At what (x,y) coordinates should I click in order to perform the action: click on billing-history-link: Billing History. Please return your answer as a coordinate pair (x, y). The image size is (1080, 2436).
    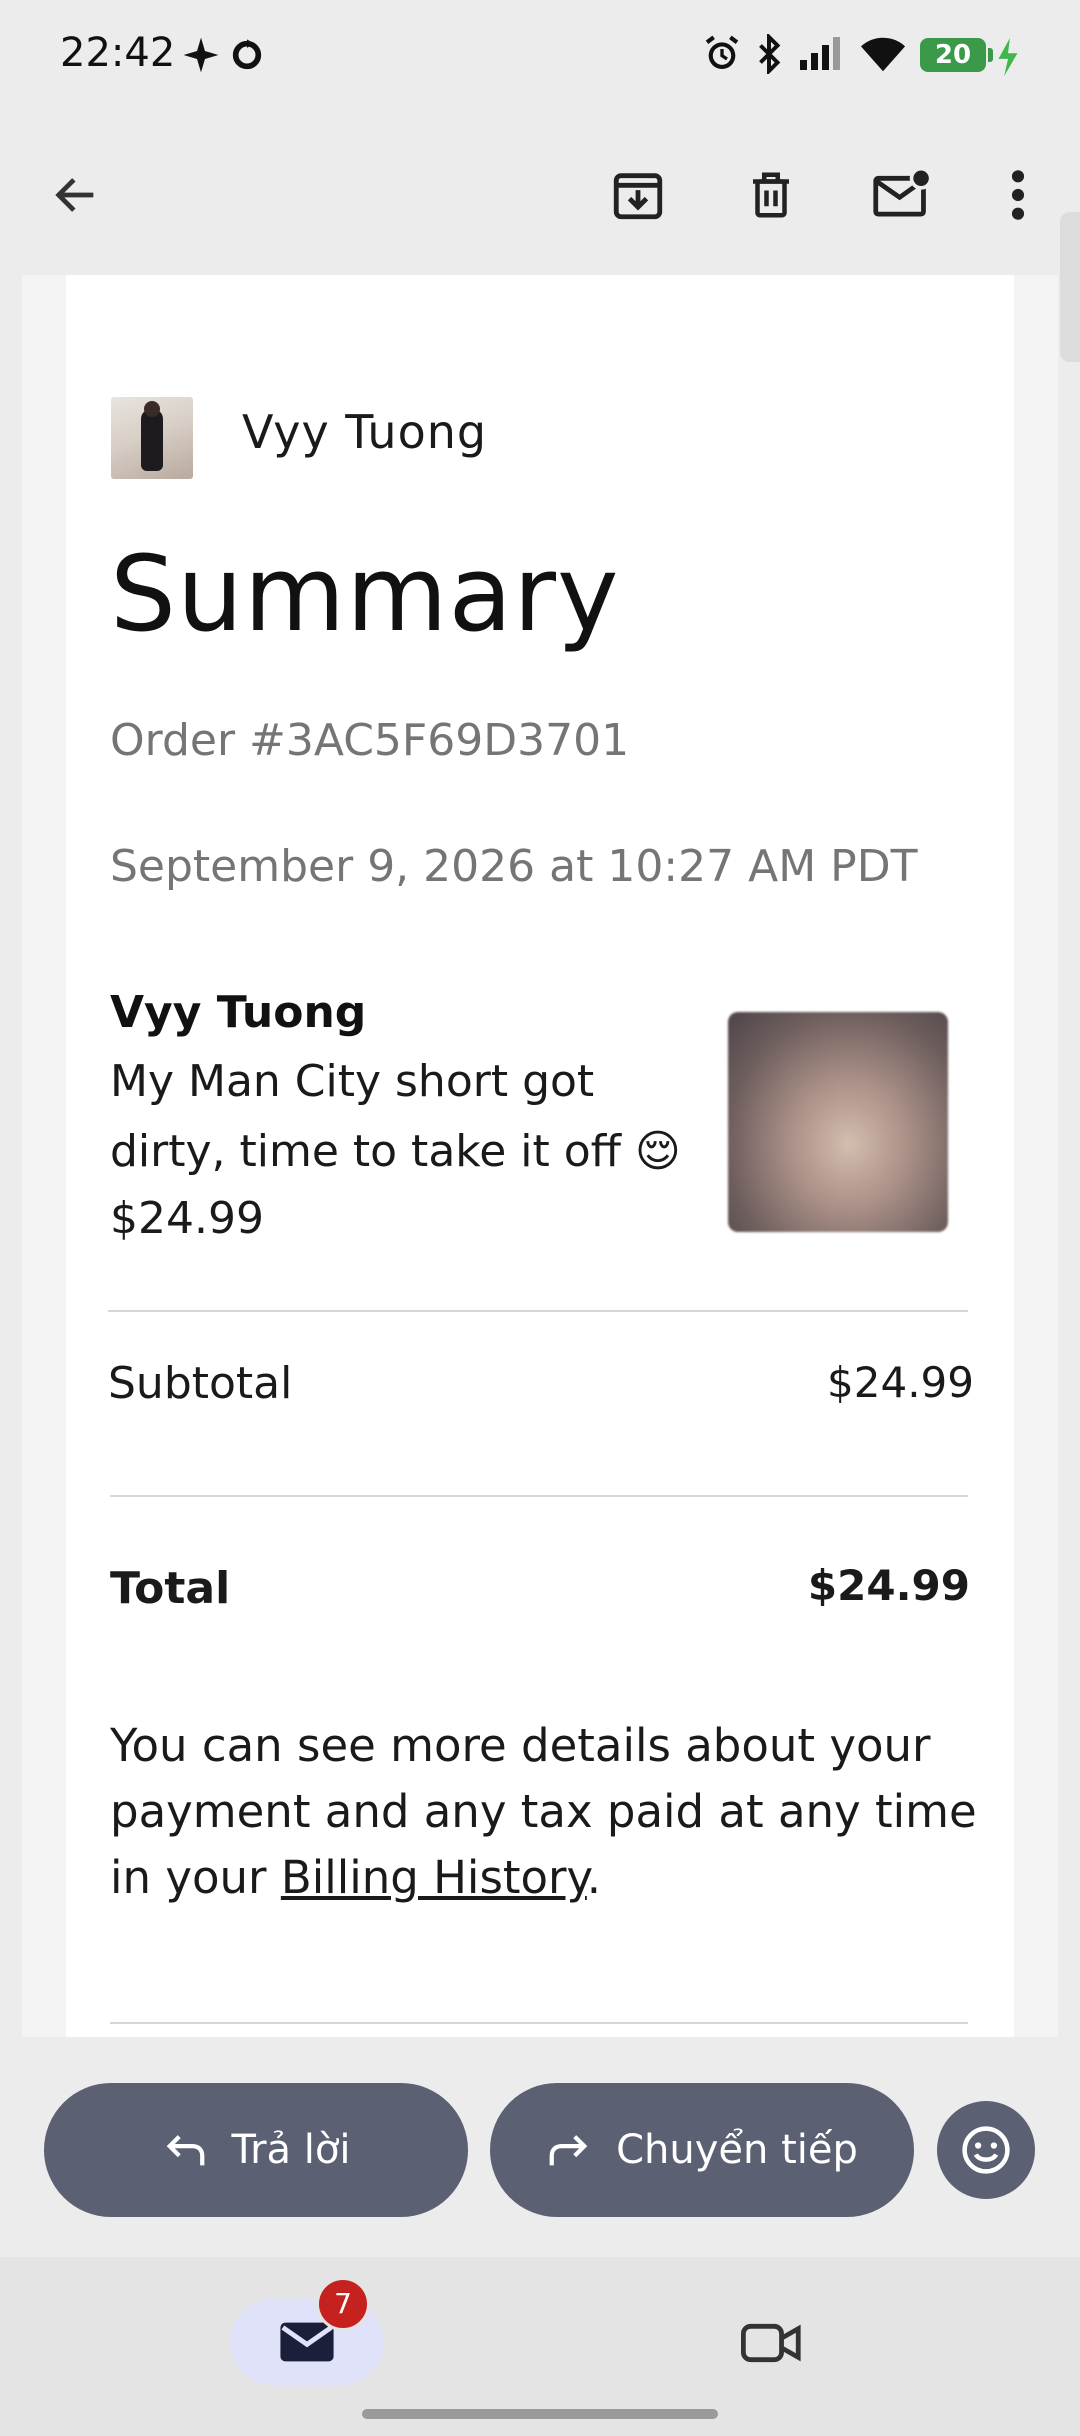
    Looking at the image, I should click on (434, 1877).